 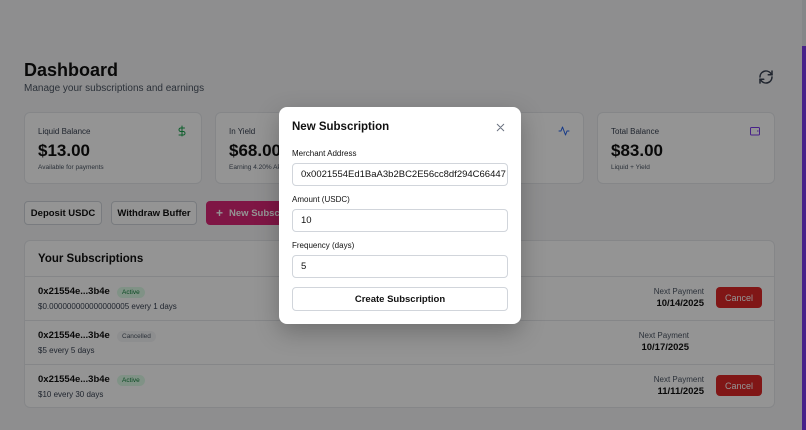 I want to click on create-subscription-button: Create Subscription, so click(x=400, y=299).